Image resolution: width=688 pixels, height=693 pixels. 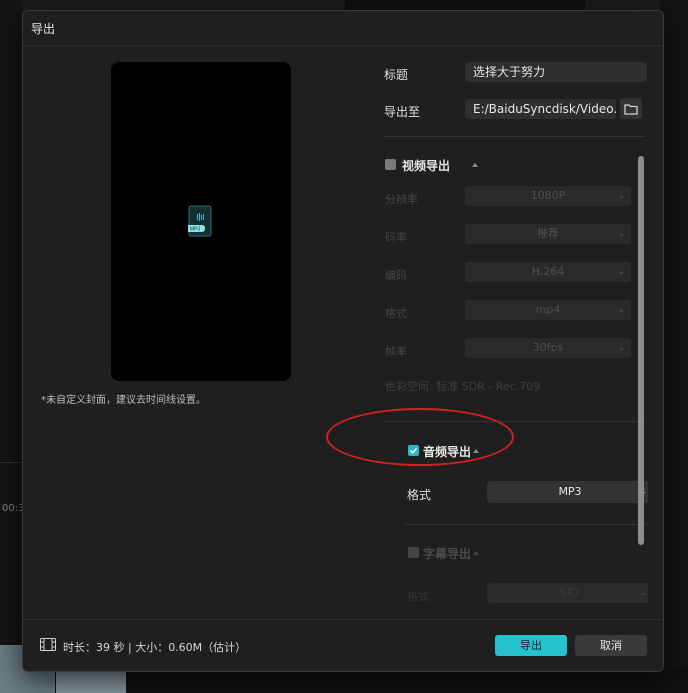 I want to click on framerate-value: 30fps, so click(x=548, y=347).